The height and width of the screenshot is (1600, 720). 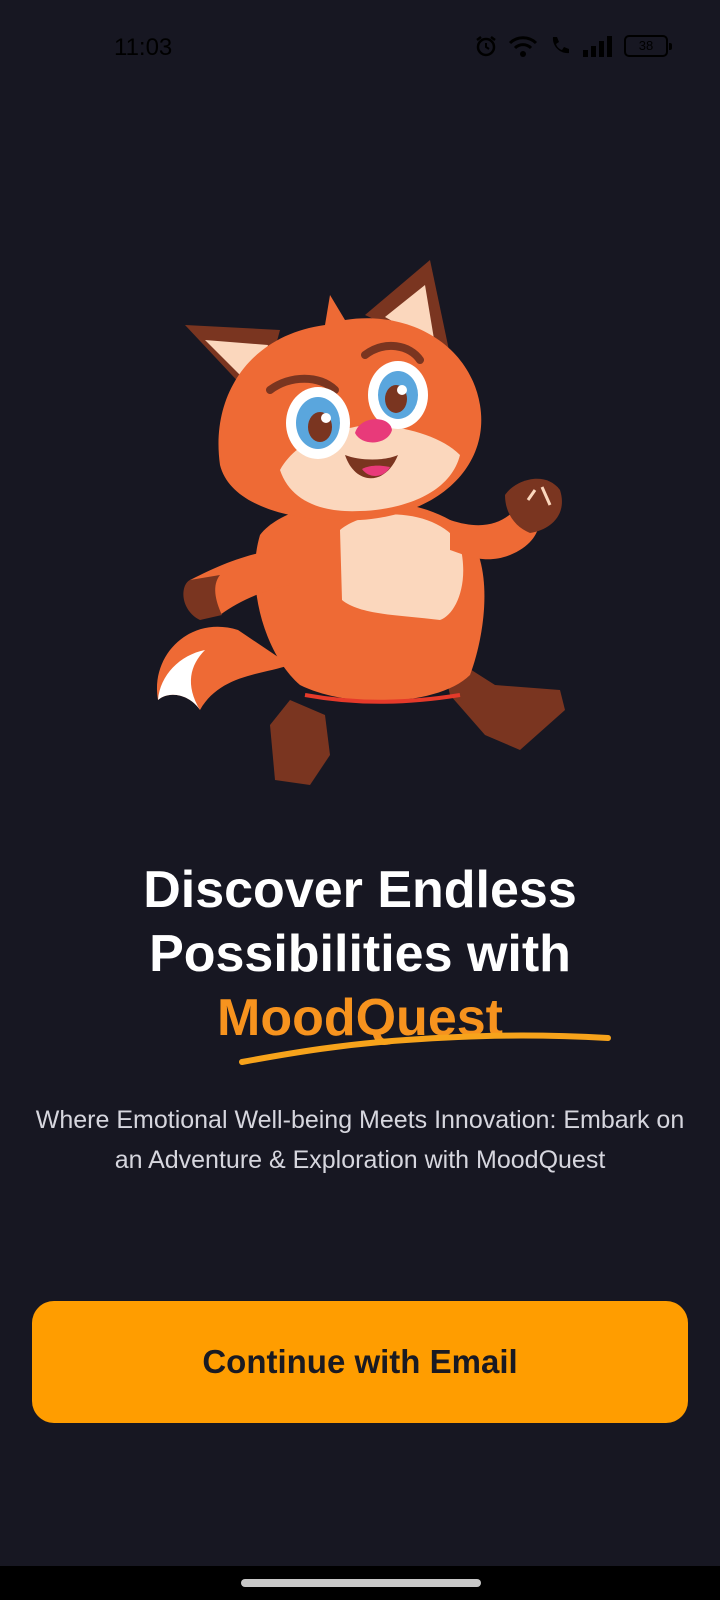 I want to click on status-icons: 38, so click(x=573, y=46).